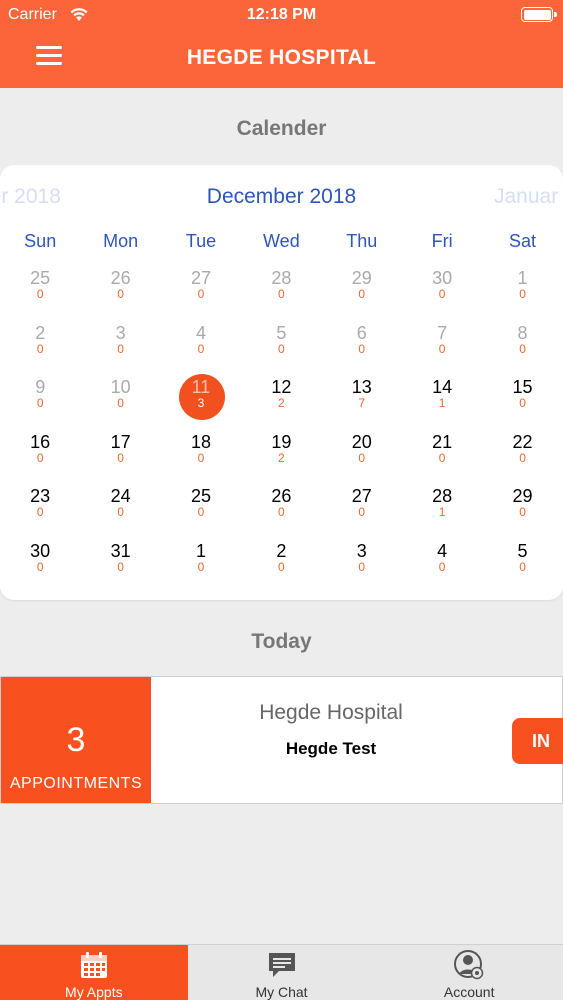 The height and width of the screenshot is (1000, 563). I want to click on calendar-week-row: 20304050607080, so click(281, 347).